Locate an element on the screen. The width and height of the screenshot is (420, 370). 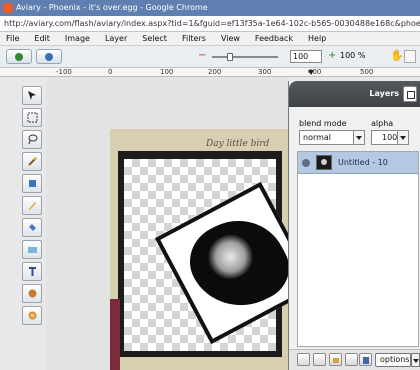
text-tool-icon is located at coordinates (32, 271).